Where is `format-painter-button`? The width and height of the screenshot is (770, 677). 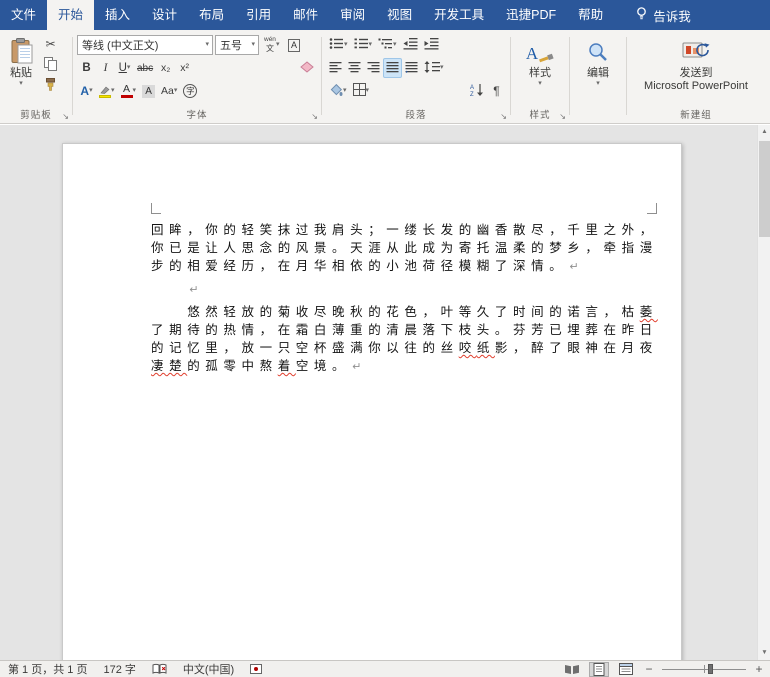
format-painter-button is located at coordinates (50, 86).